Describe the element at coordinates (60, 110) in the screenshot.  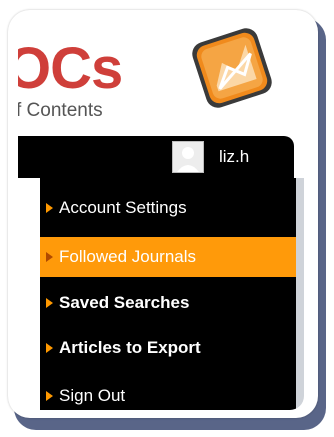
I see `logo-subtitle: f Contents` at that location.